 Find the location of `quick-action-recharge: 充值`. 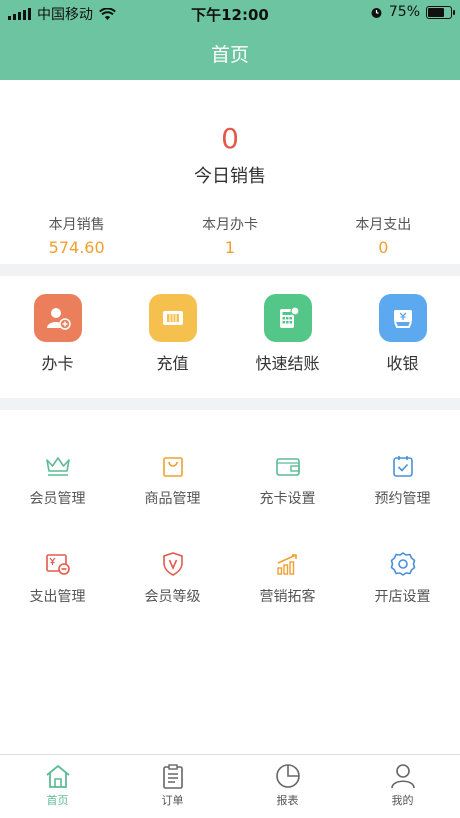

quick-action-recharge: 充值 is located at coordinates (172, 337).